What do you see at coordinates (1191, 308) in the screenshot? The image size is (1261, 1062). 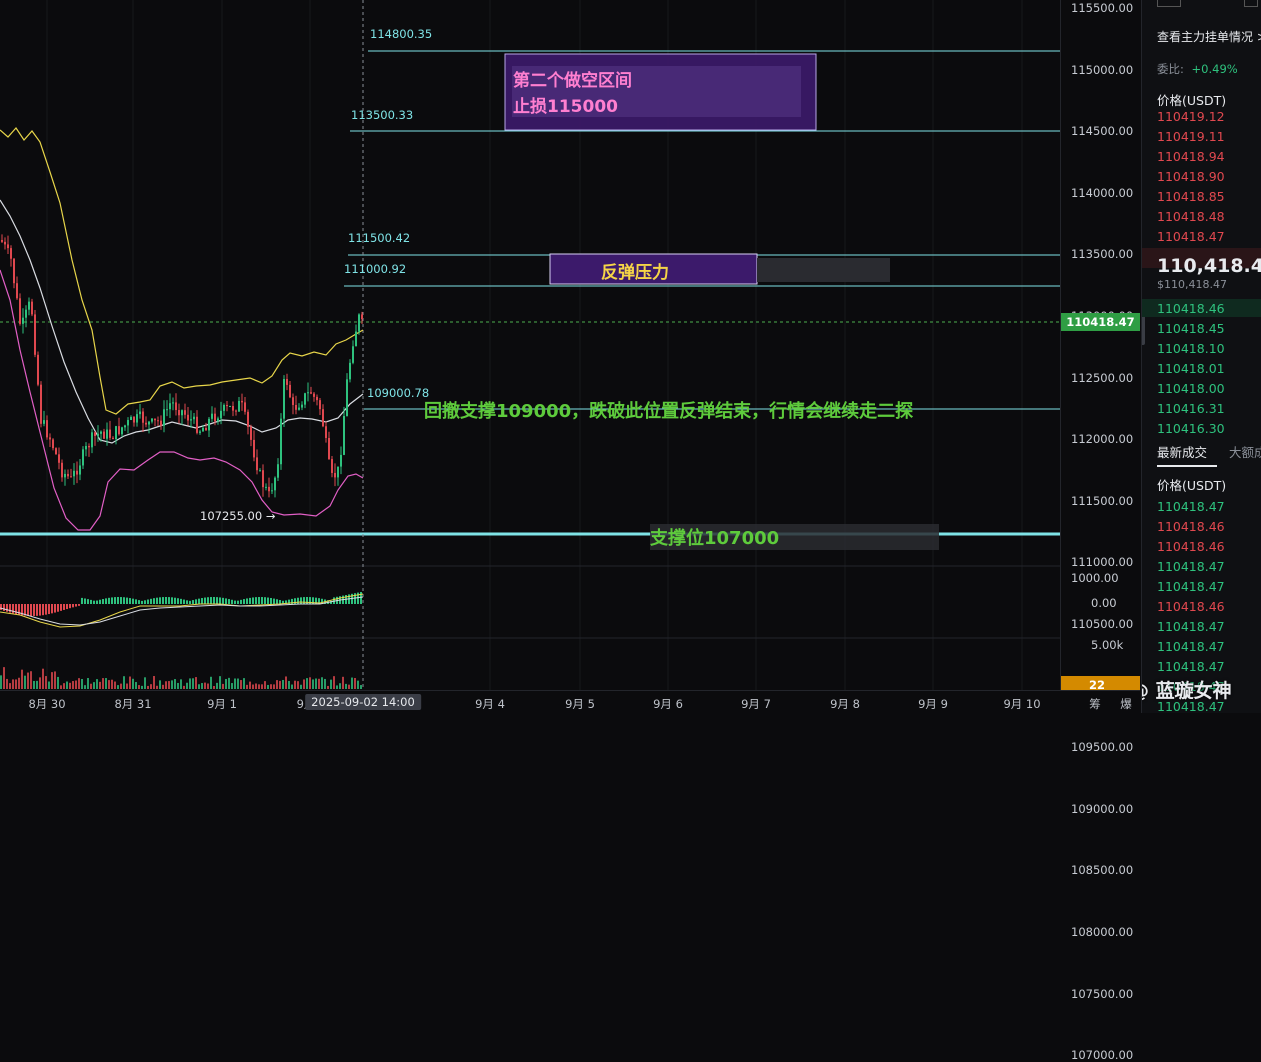 I see `bid-row: 110418.46` at bounding box center [1191, 308].